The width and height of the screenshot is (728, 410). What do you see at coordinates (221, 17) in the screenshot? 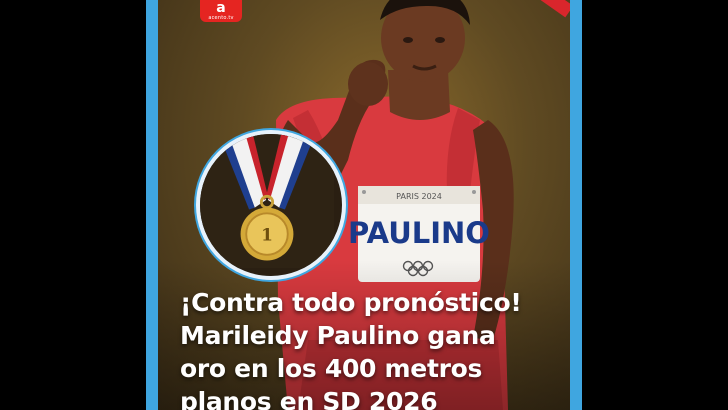
I see `logo-text: acento.tv` at bounding box center [221, 17].